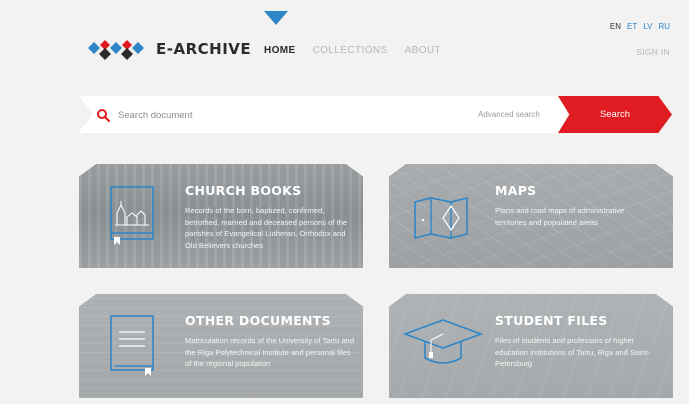 This screenshot has height=404, width=689. What do you see at coordinates (664, 26) in the screenshot?
I see `lang-ru: RU` at bounding box center [664, 26].